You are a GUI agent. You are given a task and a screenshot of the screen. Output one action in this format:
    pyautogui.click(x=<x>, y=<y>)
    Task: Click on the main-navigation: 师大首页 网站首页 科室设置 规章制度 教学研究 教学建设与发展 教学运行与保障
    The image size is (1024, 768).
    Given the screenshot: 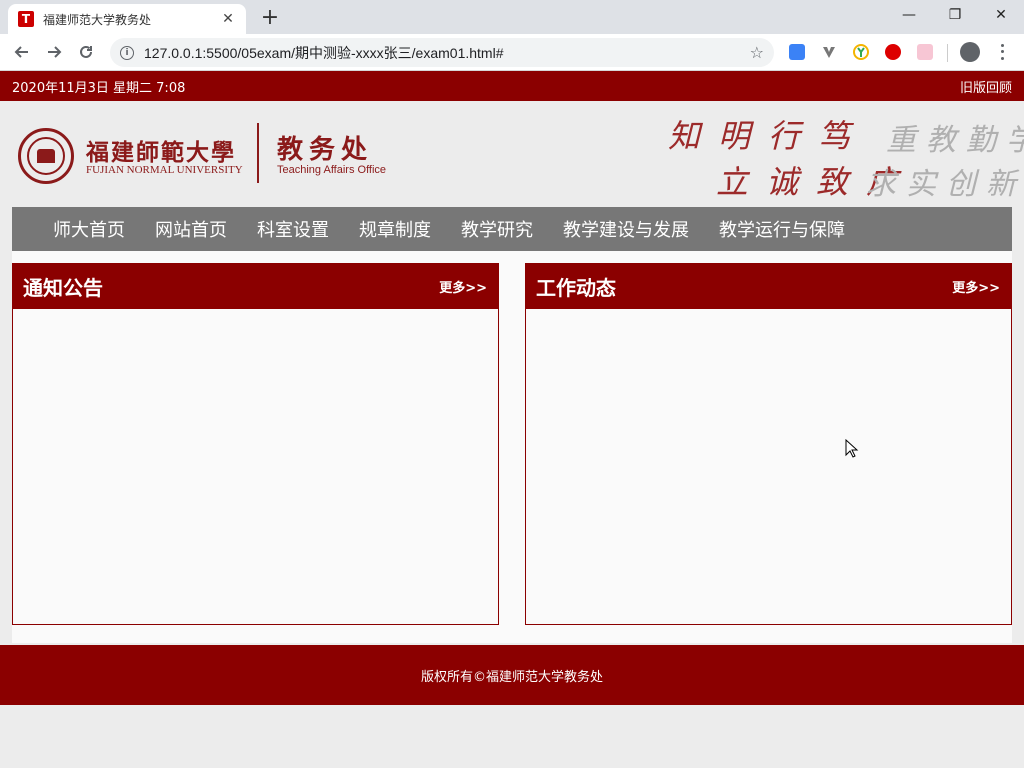 What is the action you would take?
    pyautogui.click(x=512, y=229)
    